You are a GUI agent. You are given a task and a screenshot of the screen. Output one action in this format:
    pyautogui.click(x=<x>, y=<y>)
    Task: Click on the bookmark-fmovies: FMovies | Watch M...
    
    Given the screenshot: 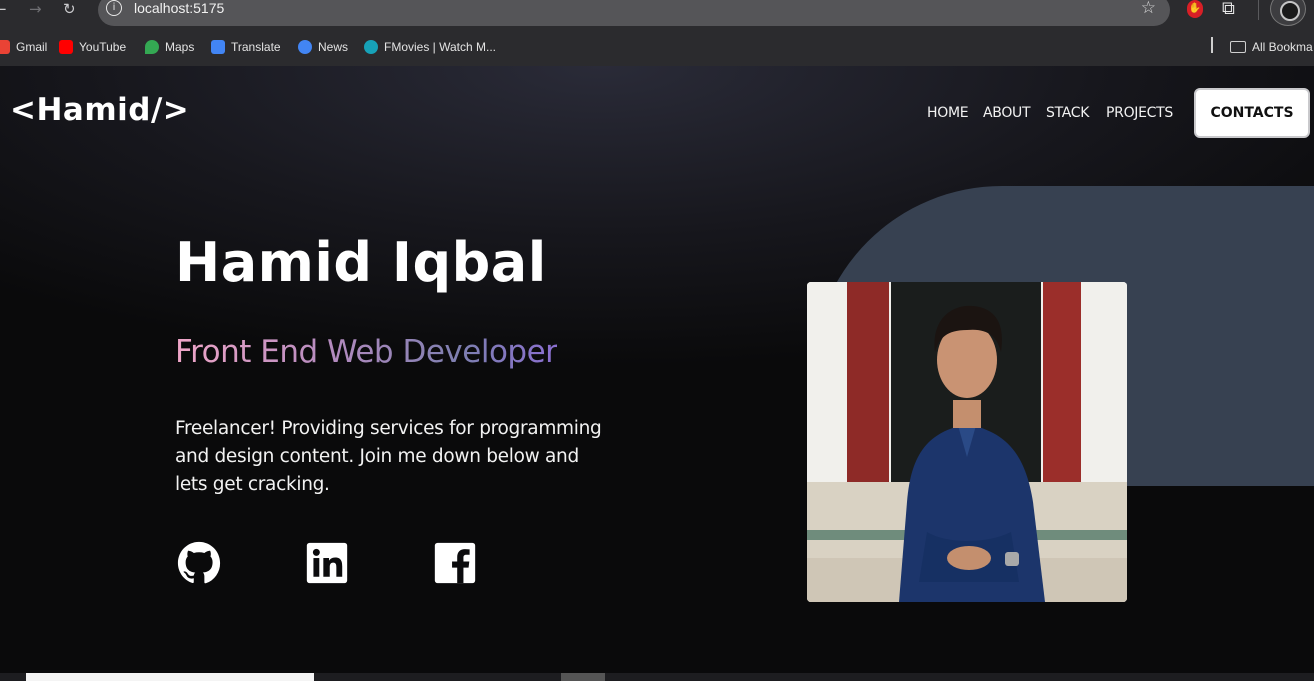 What is the action you would take?
    pyautogui.click(x=430, y=47)
    